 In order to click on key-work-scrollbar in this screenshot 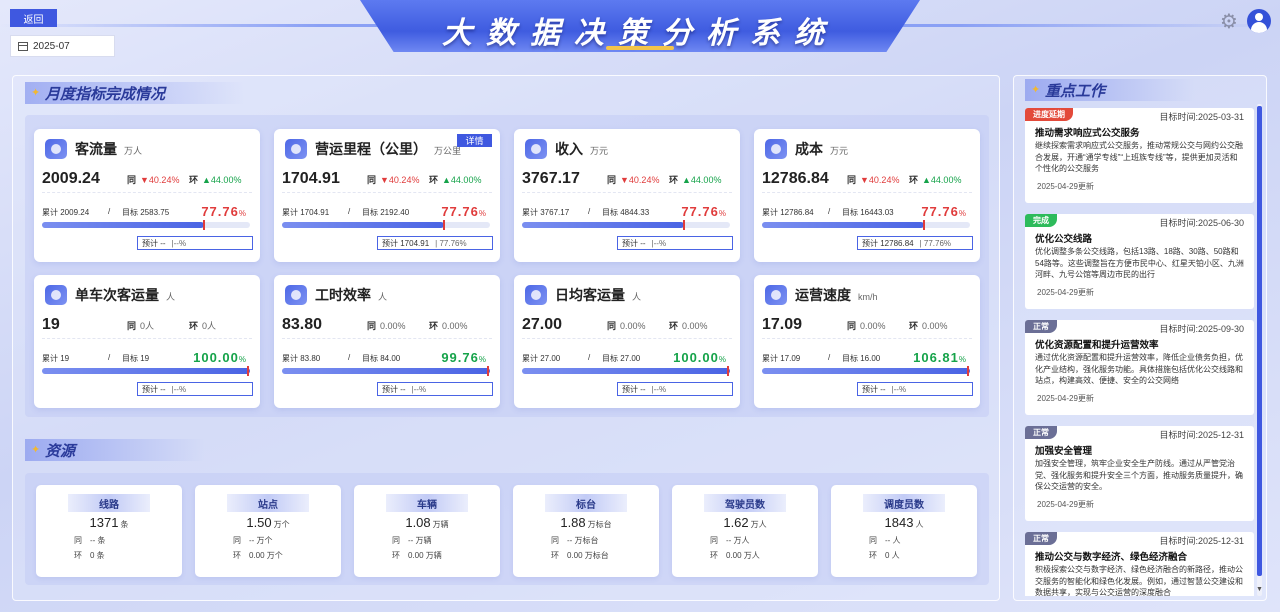, I will do `click(1259, 350)`.